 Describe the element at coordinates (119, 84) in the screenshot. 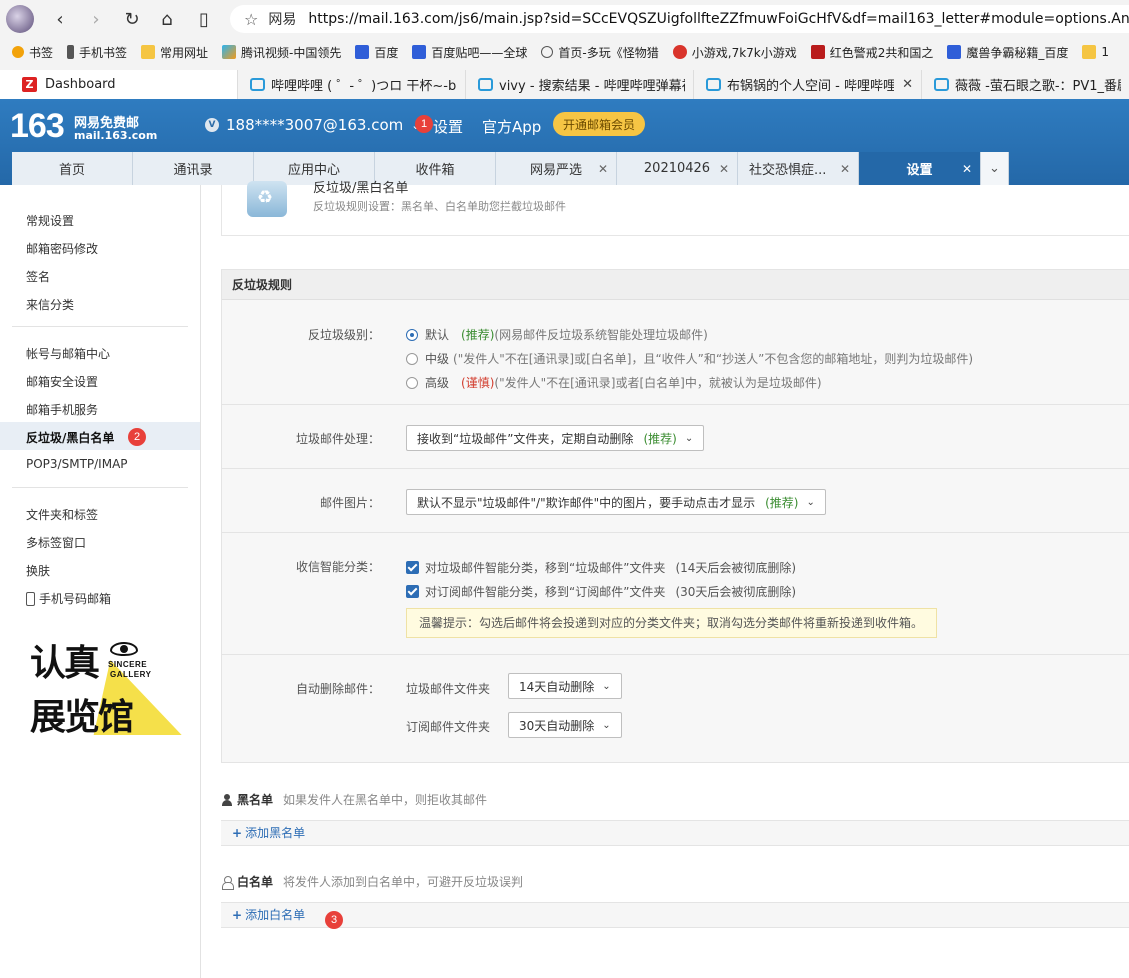

I see `browser-tab: Z Dashboard` at that location.